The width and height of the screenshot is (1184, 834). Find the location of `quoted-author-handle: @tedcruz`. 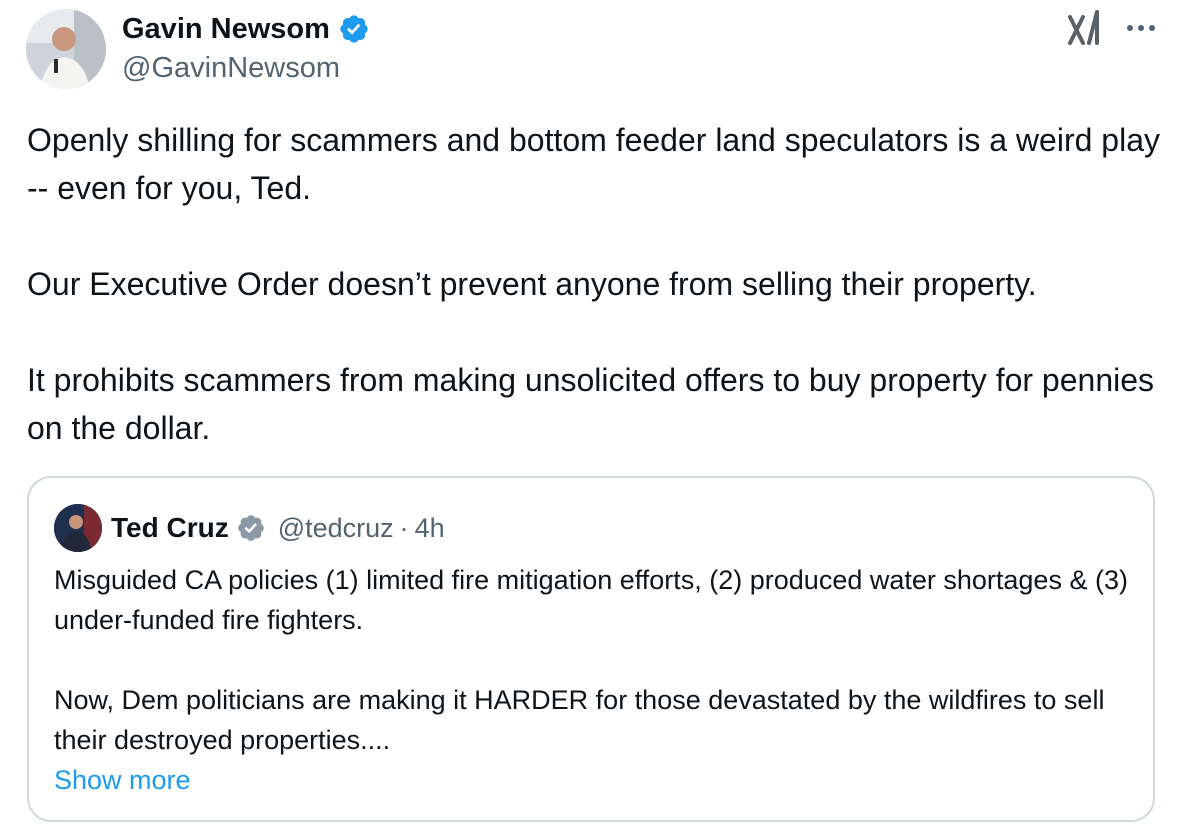

quoted-author-handle: @tedcruz is located at coordinates (336, 528).